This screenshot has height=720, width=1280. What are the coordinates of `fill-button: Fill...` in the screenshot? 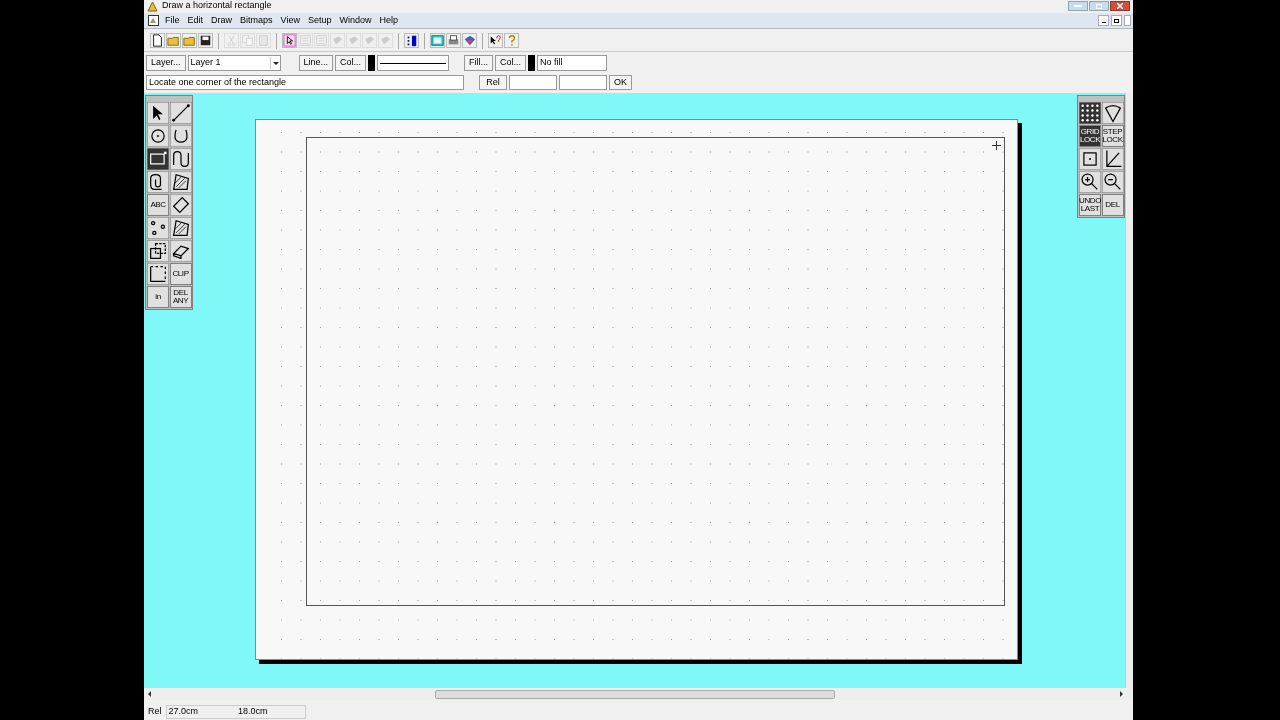 It's located at (479, 63).